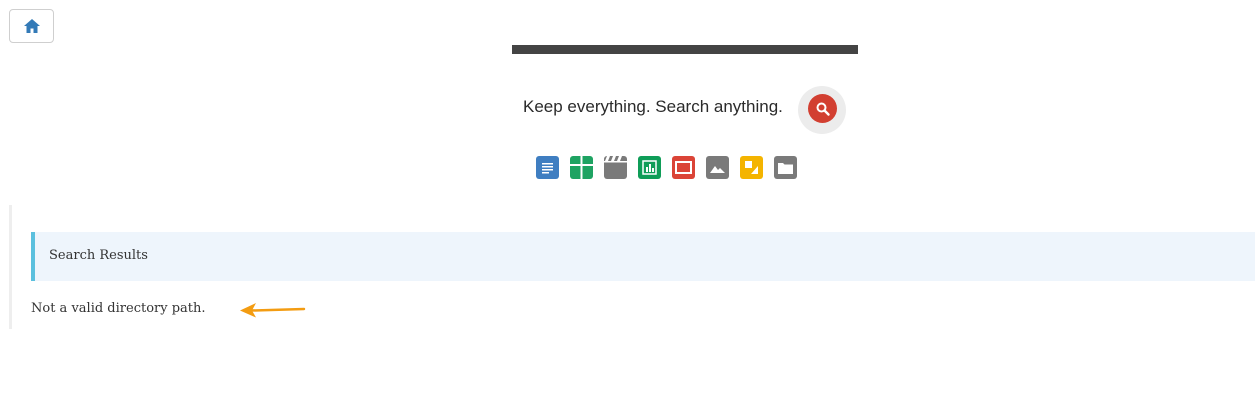  Describe the element at coordinates (822, 108) in the screenshot. I see `magnifier-icon` at that location.